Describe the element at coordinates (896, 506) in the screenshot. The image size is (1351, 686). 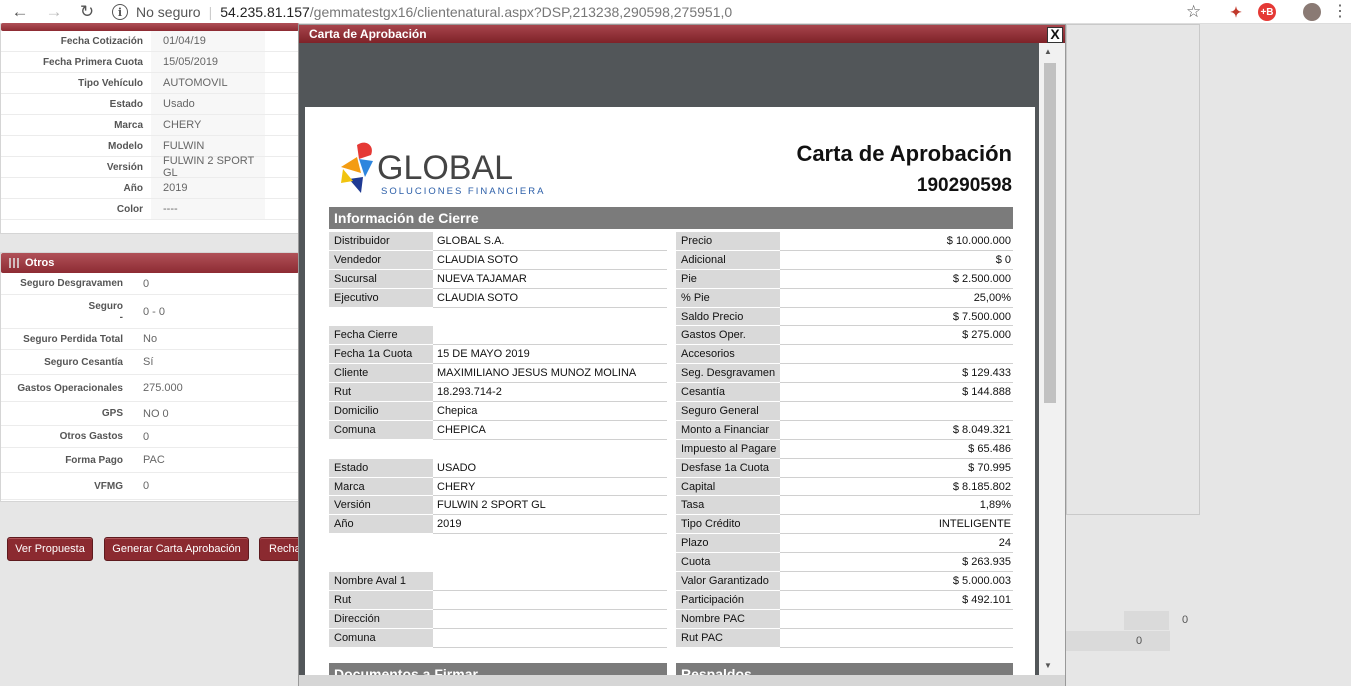
I see `table-value: 1,89%` at that location.